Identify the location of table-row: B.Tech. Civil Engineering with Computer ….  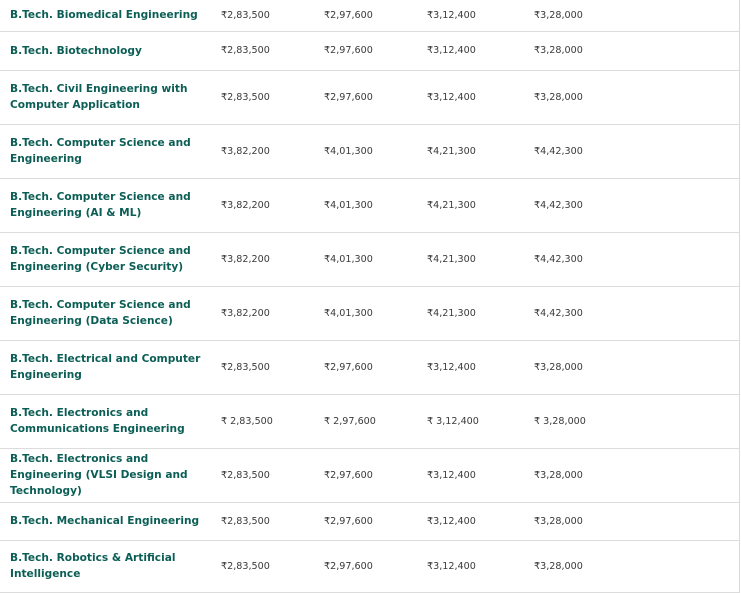
(369, 97).